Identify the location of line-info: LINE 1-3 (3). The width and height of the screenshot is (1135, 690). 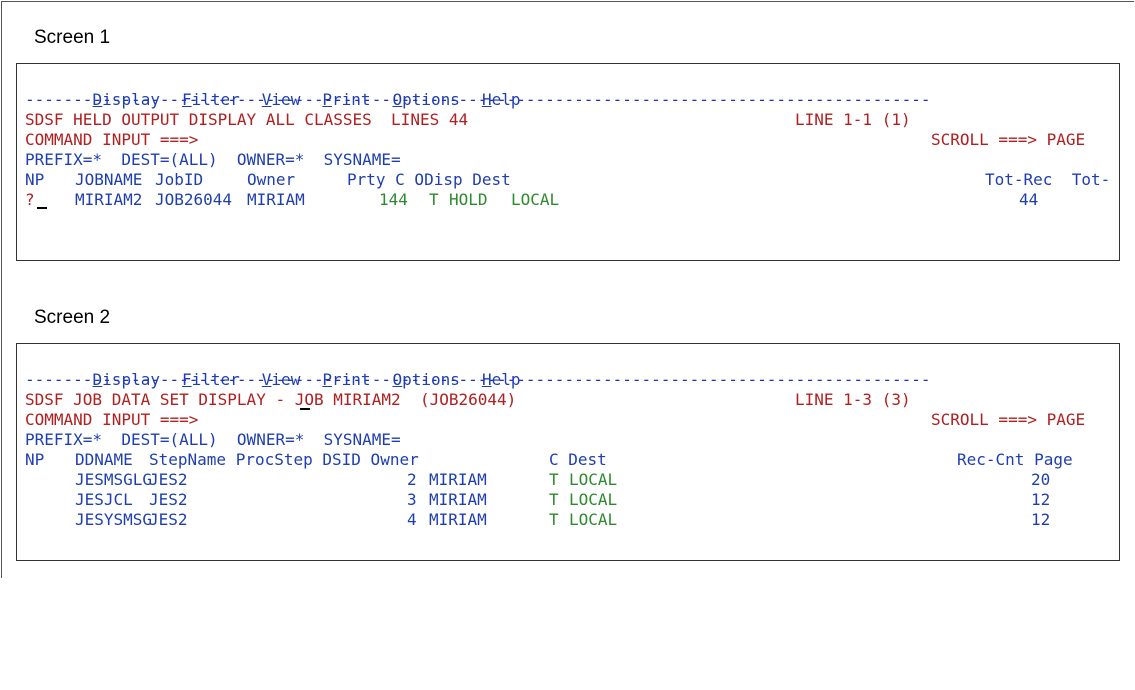
(853, 399).